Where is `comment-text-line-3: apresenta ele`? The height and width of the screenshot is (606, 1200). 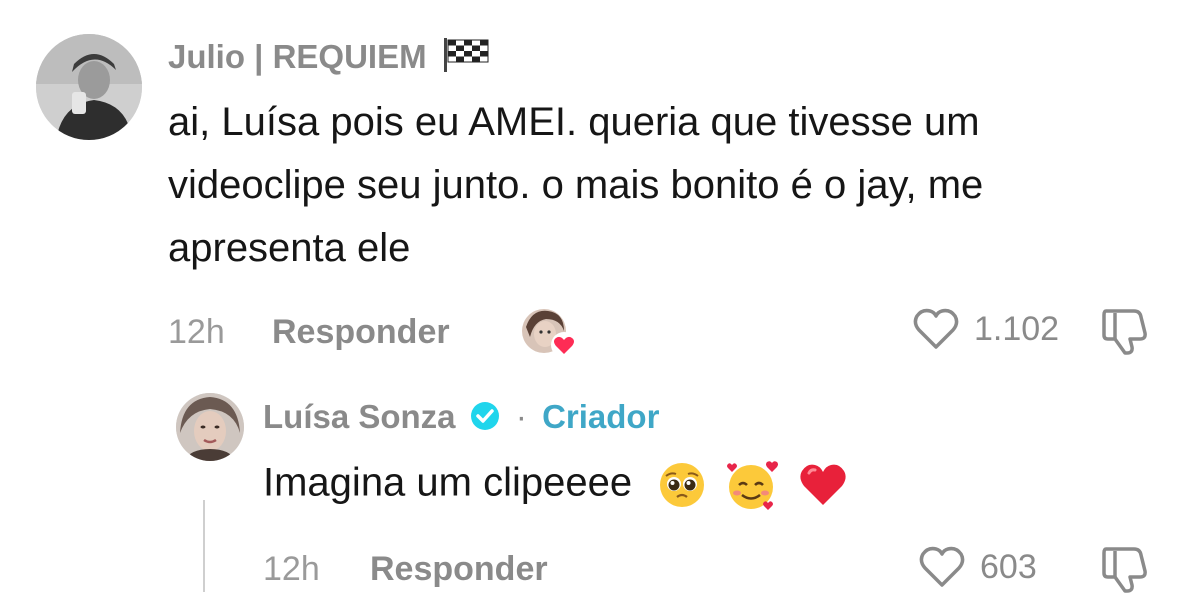 comment-text-line-3: apresenta ele is located at coordinates (289, 248).